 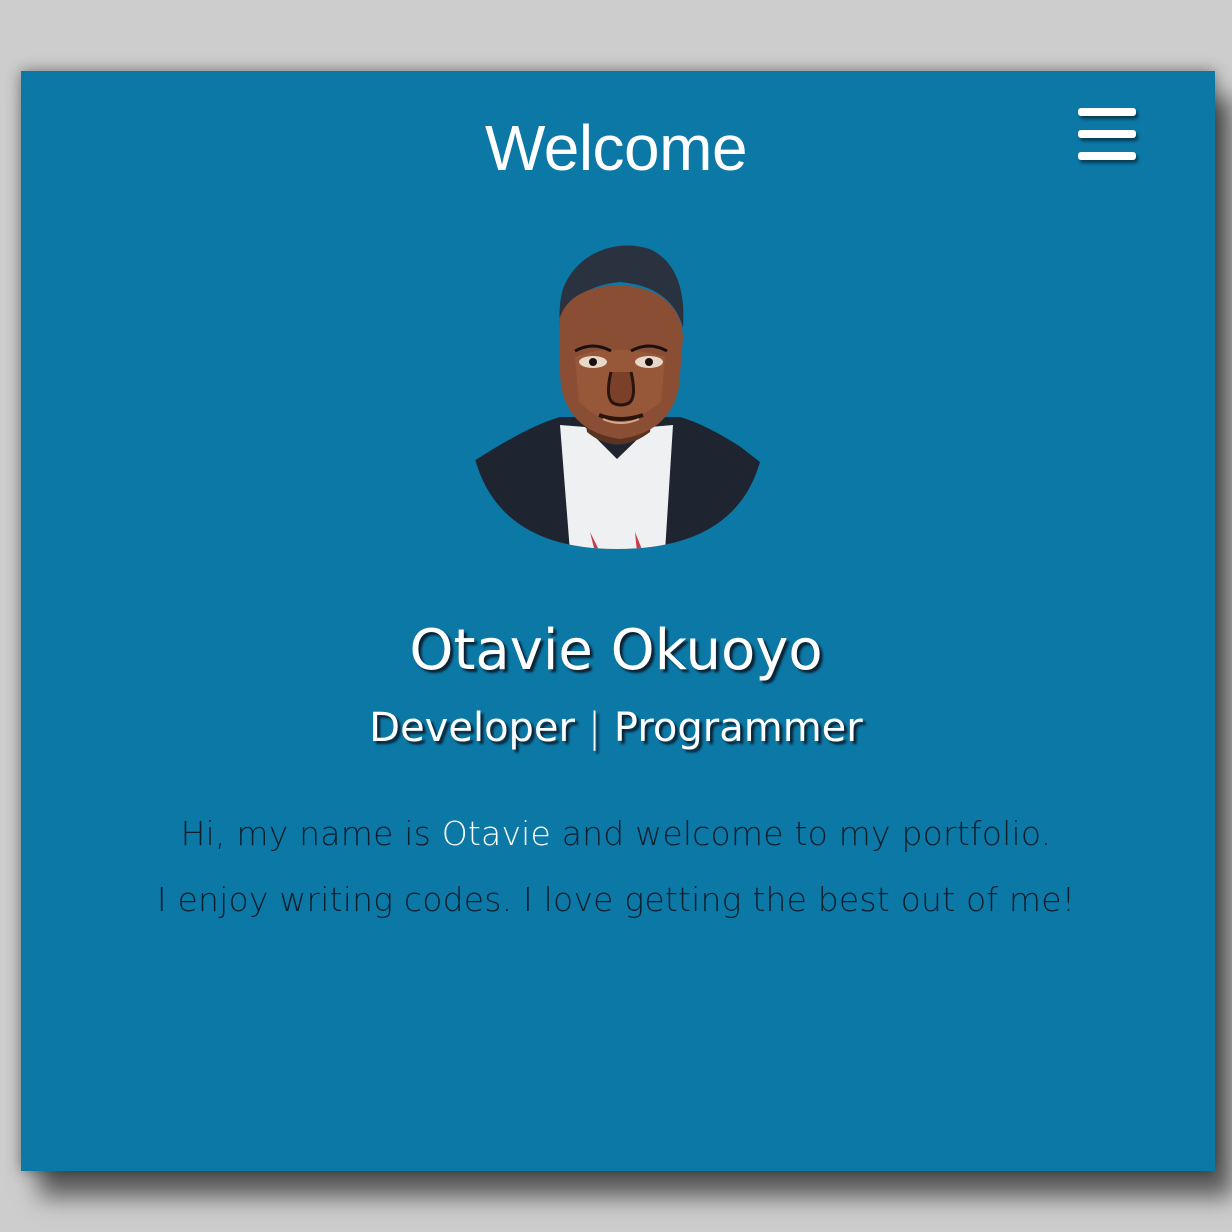 I want to click on page-title: Welcome, so click(x=616, y=148).